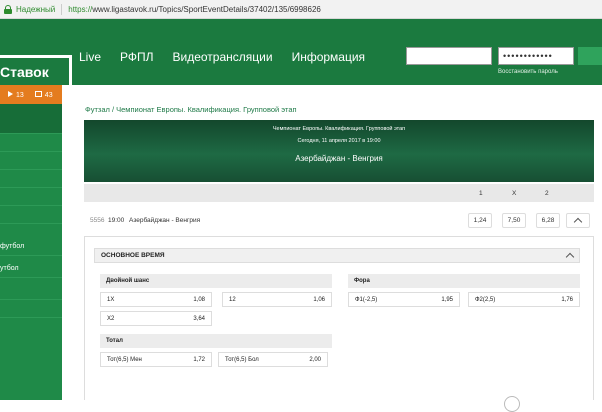  Describe the element at coordinates (339, 193) in the screenshot. I see `odds-header: 1 X 2` at that location.